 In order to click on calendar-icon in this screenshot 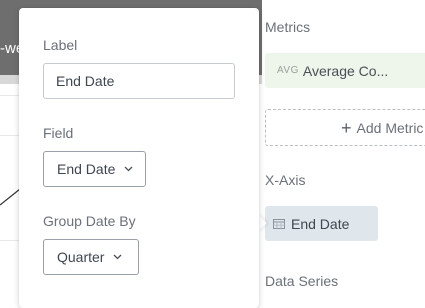, I will do `click(279, 223)`.